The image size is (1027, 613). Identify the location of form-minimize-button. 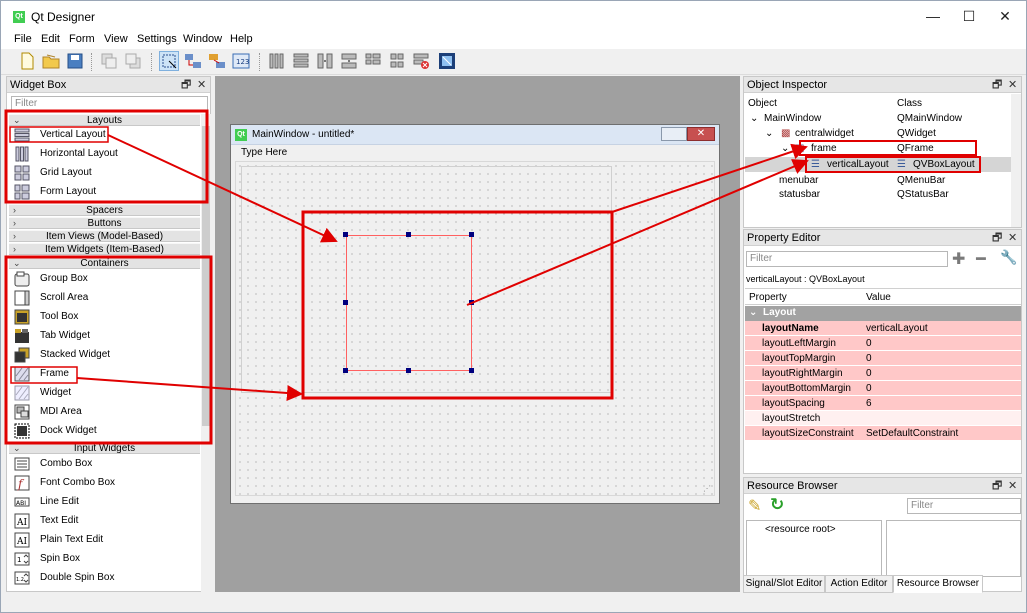
(674, 134).